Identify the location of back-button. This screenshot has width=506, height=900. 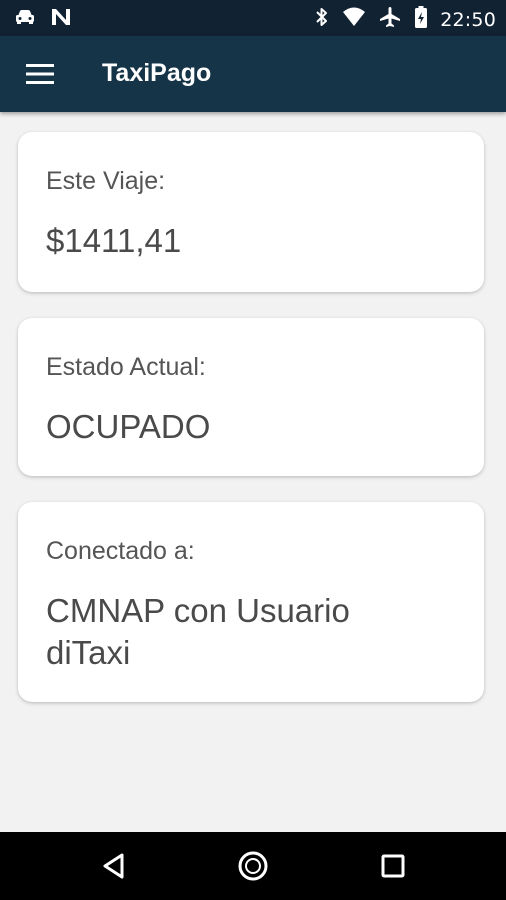
(114, 866).